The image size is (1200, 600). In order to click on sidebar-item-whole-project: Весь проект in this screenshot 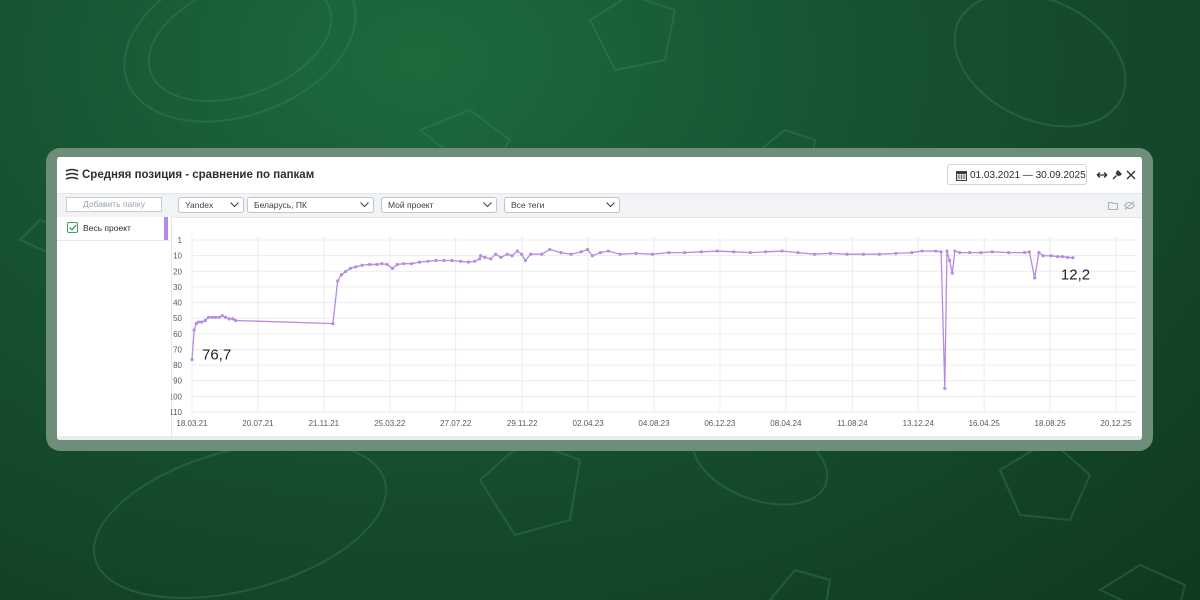, I will do `click(113, 229)`.